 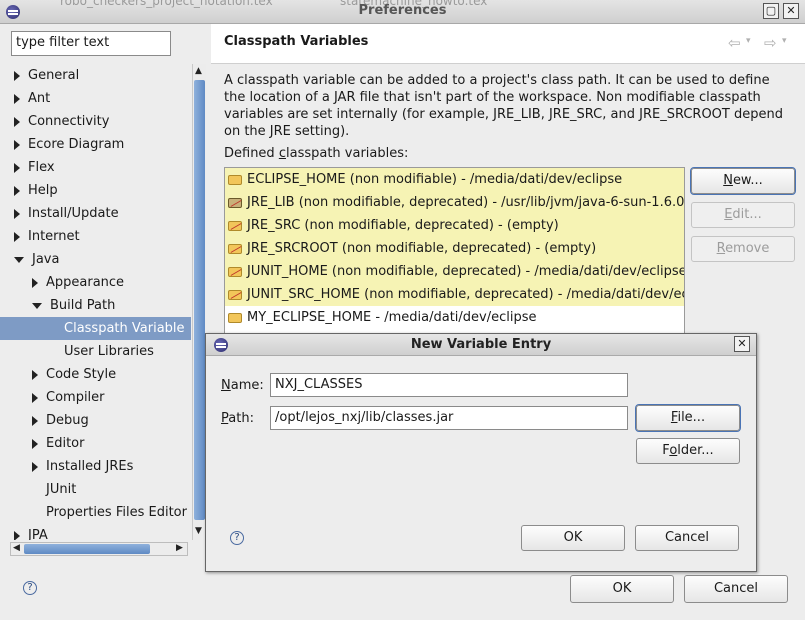 I want to click on tree-item: Properties Files Editor, so click(x=95, y=512).